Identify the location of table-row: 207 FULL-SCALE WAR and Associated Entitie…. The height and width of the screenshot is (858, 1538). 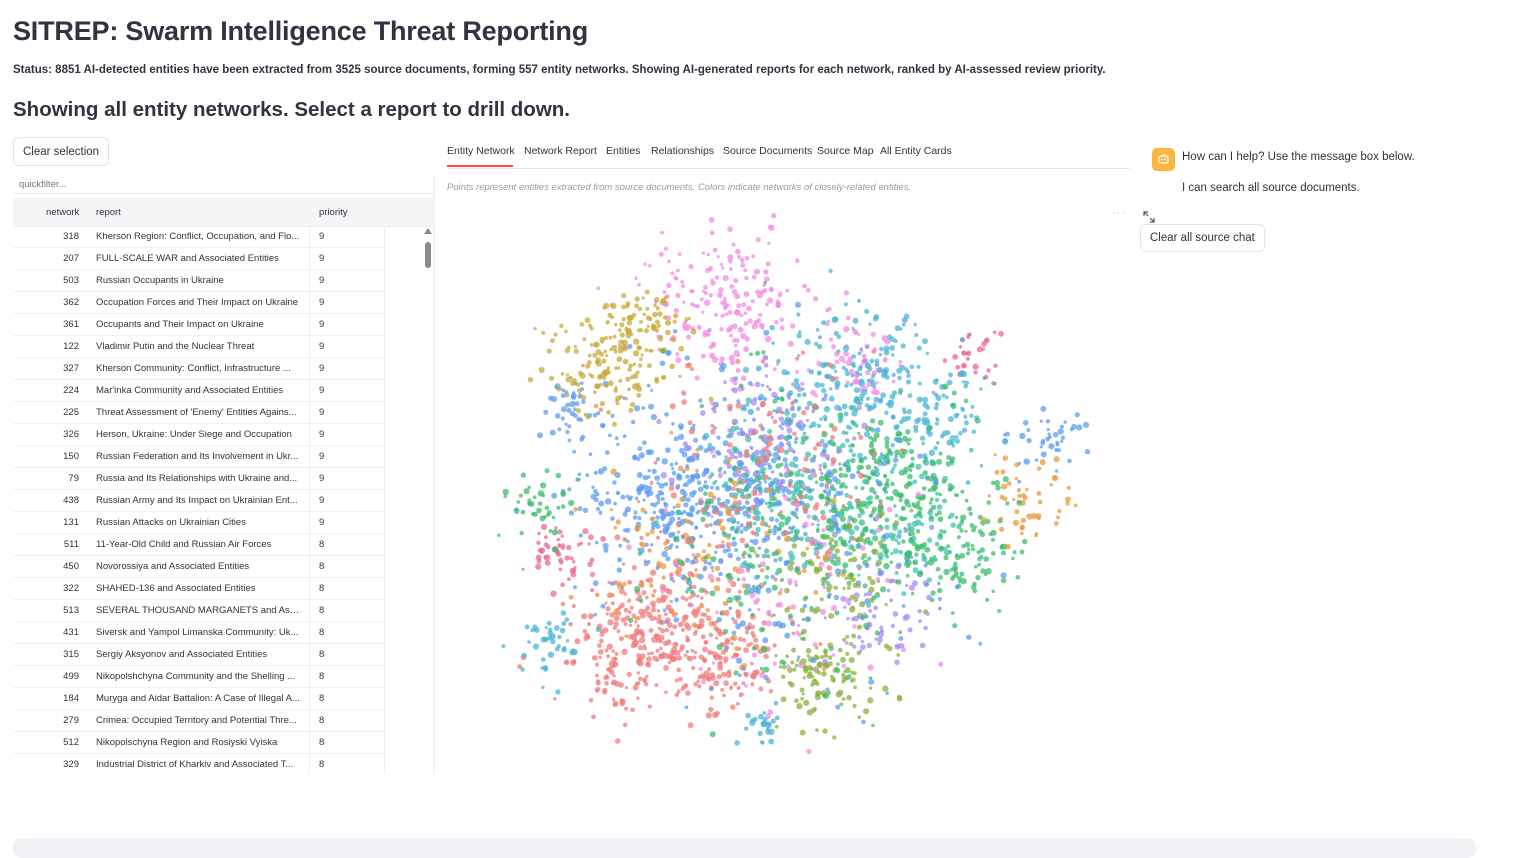
(199, 259).